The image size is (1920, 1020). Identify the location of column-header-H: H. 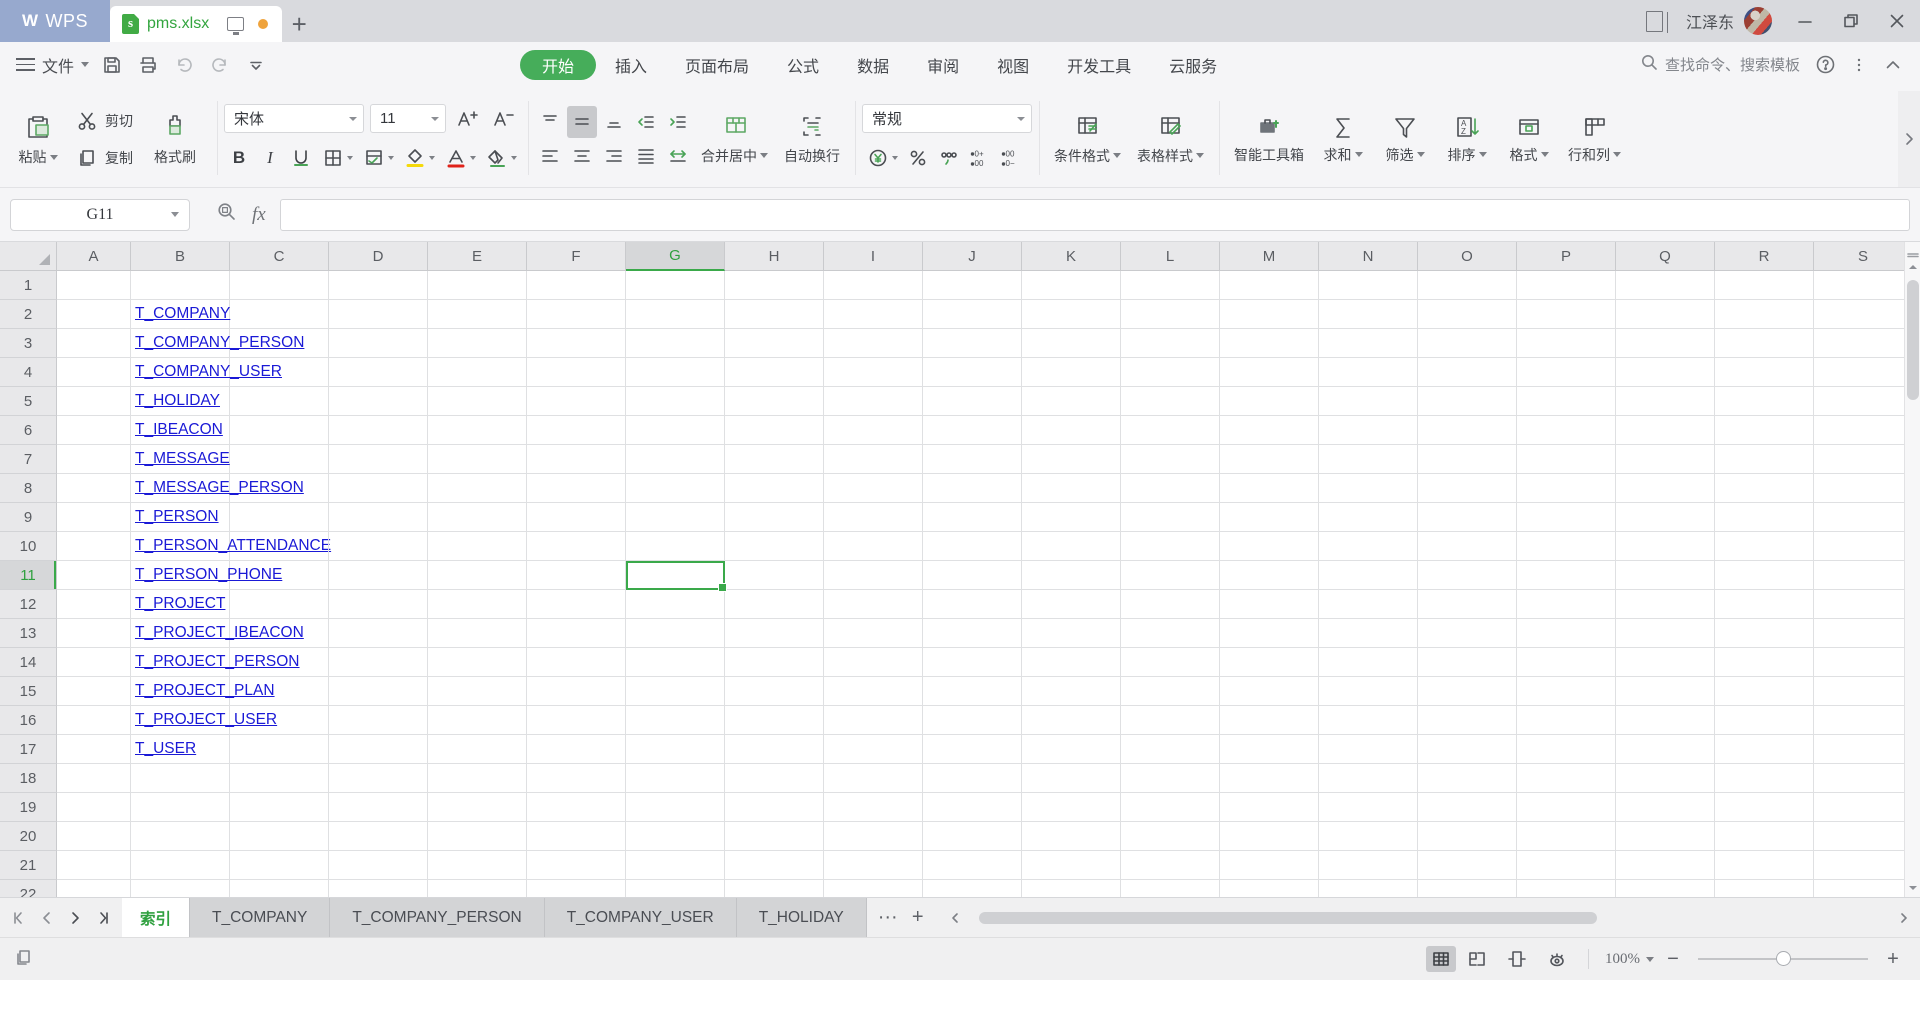
(774, 256).